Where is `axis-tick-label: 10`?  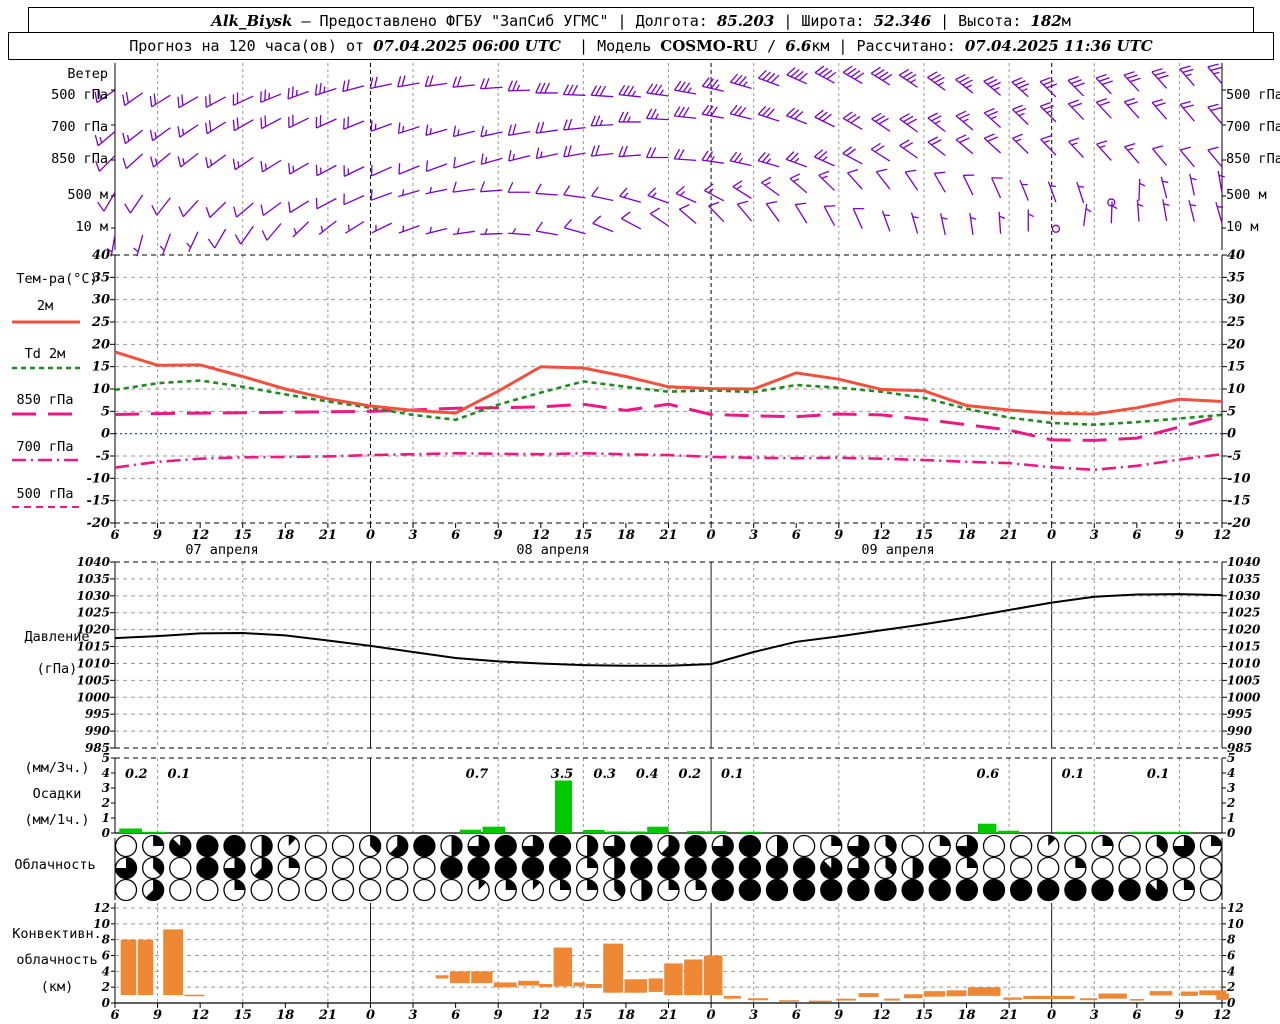
axis-tick-label: 10 is located at coordinates (1235, 924).